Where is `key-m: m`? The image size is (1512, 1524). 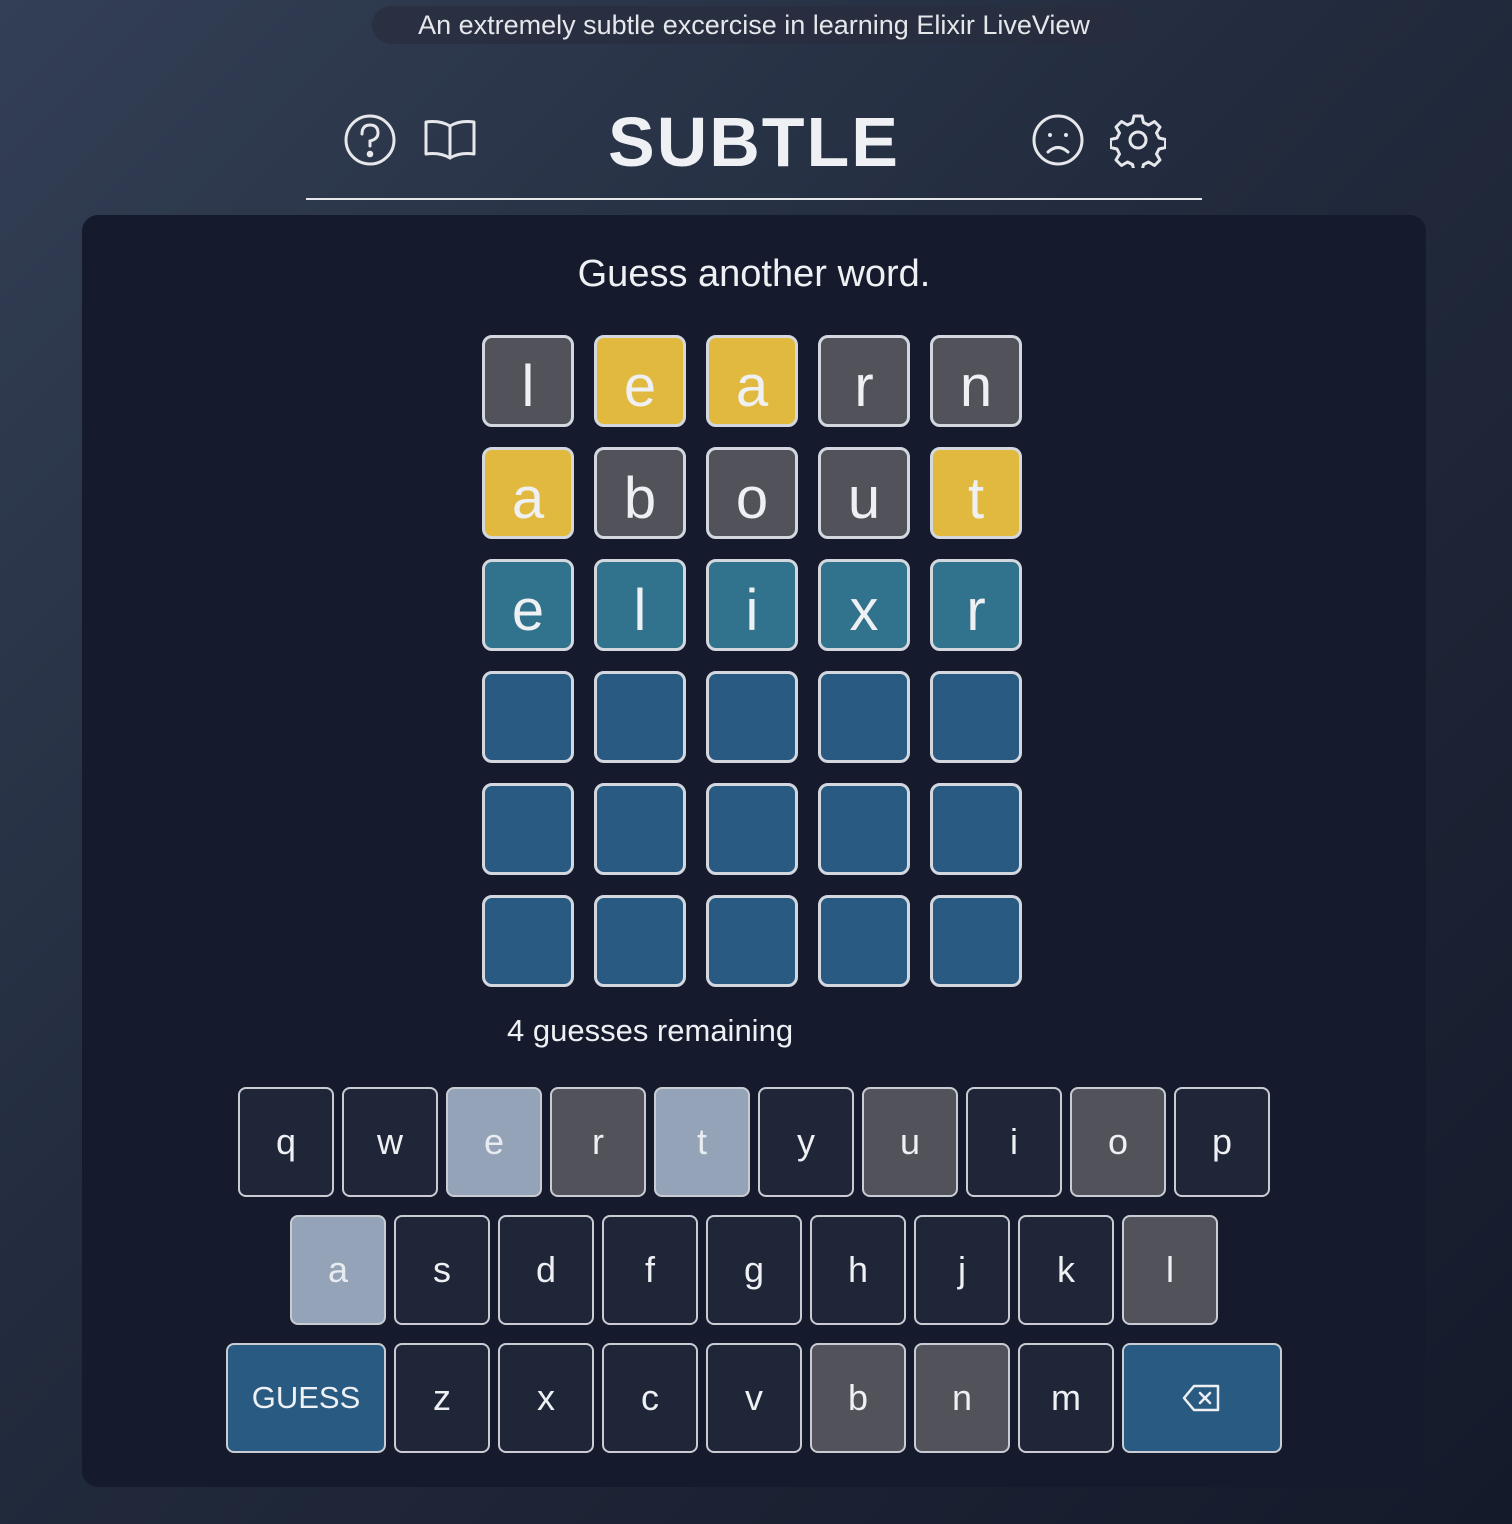 key-m: m is located at coordinates (1066, 1398).